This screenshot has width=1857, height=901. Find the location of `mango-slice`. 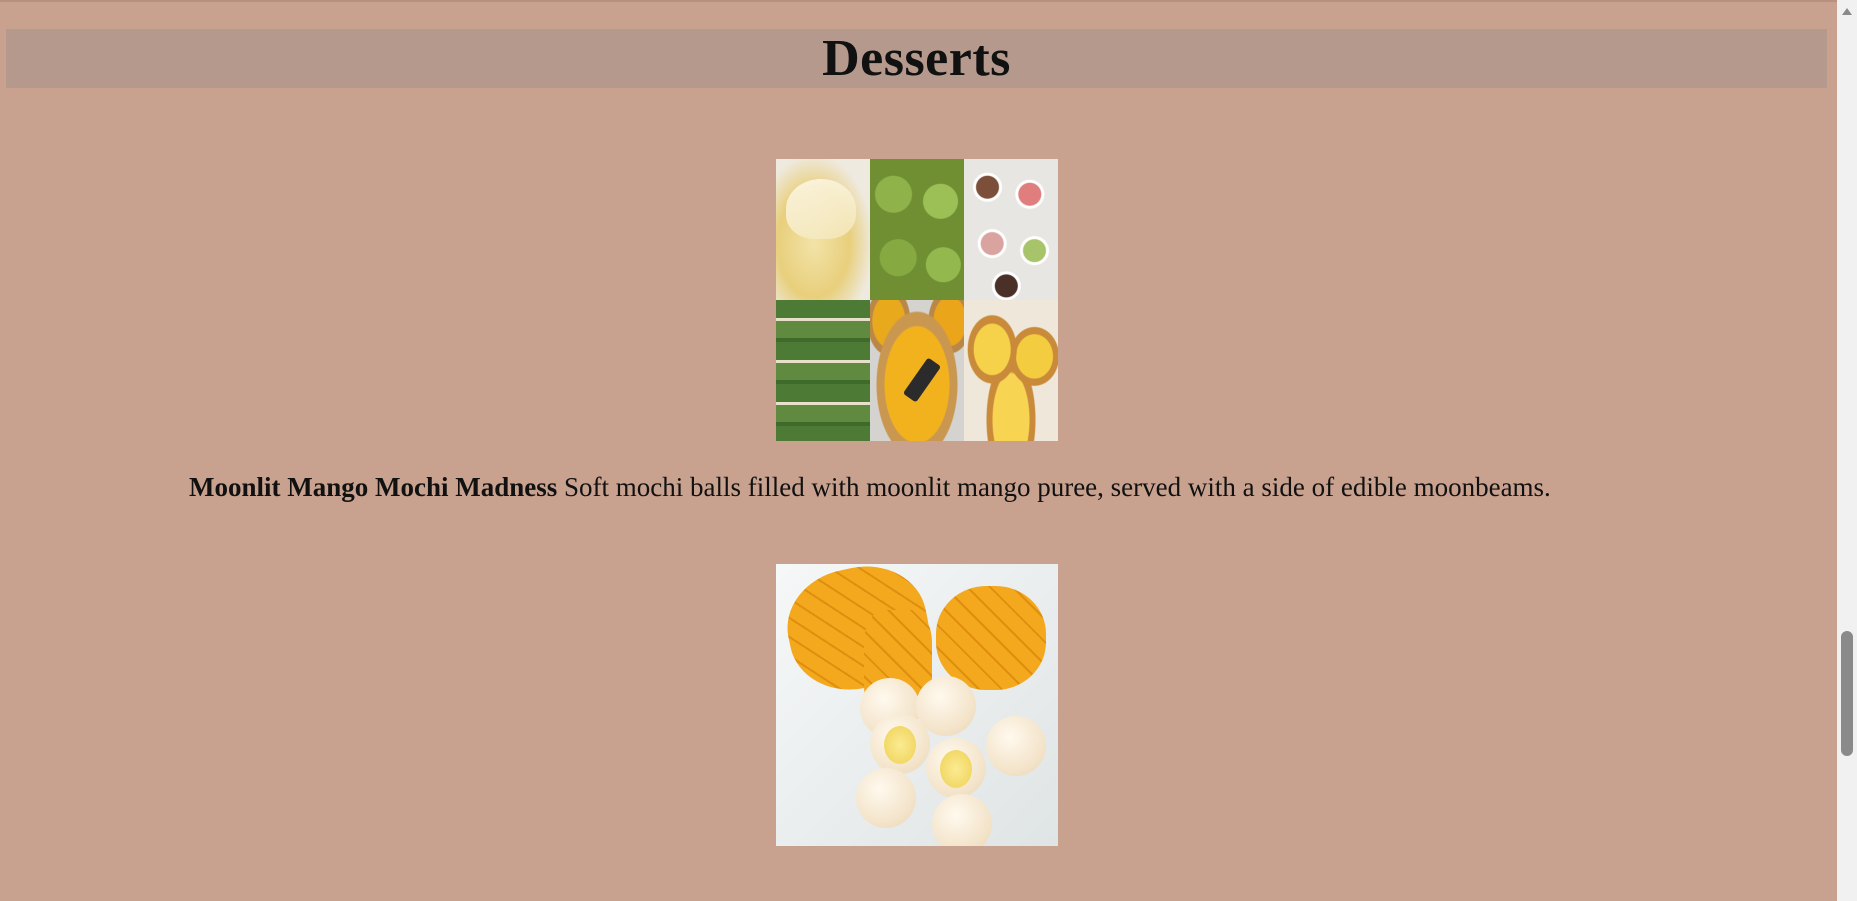

mango-slice is located at coordinates (991, 638).